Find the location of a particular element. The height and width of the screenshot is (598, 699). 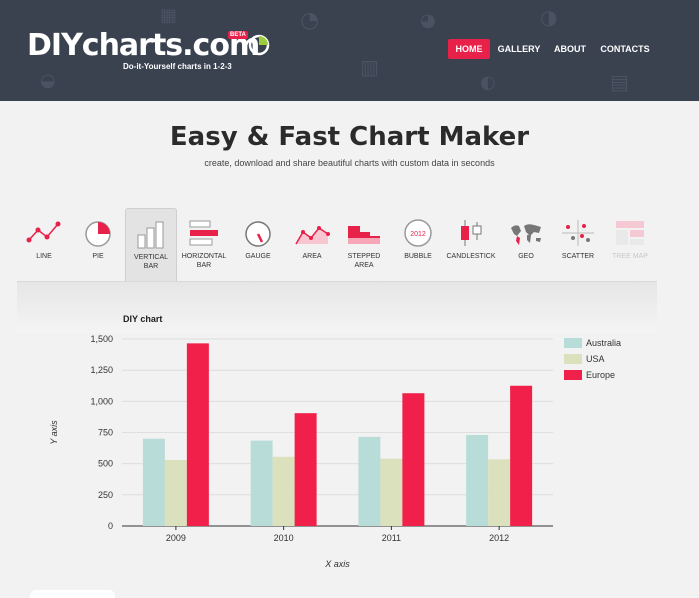

bar-europe-2010 is located at coordinates (305, 469).